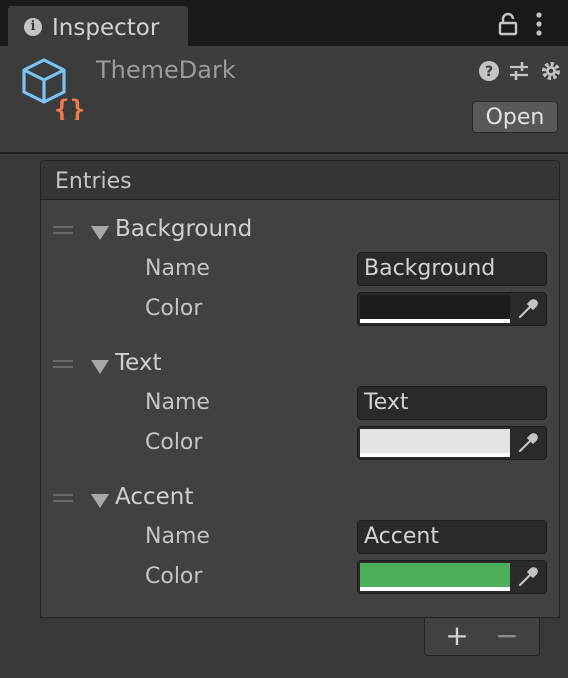 The height and width of the screenshot is (678, 568). I want to click on info-icon: i, so click(33, 27).